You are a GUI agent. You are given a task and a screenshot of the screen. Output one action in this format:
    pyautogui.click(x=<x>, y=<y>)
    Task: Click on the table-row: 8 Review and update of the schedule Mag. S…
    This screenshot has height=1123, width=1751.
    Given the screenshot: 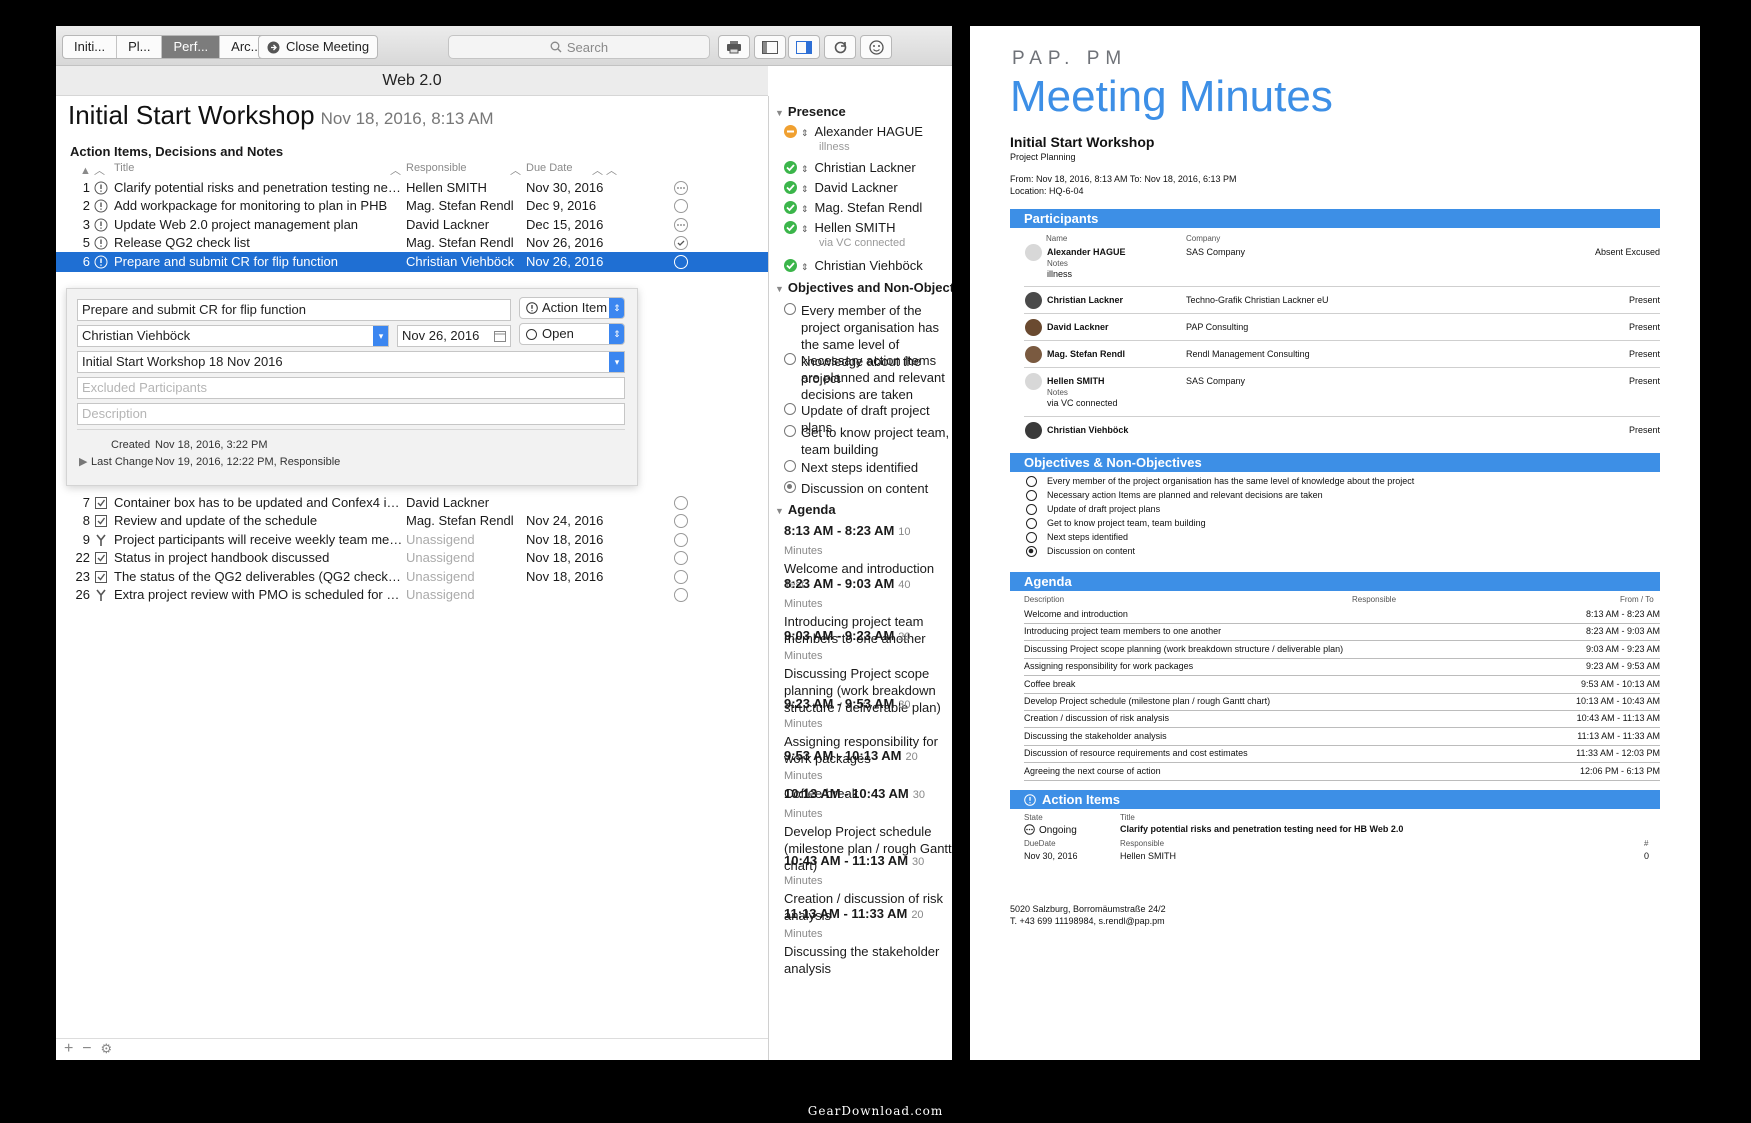 What is the action you would take?
    pyautogui.click(x=412, y=521)
    